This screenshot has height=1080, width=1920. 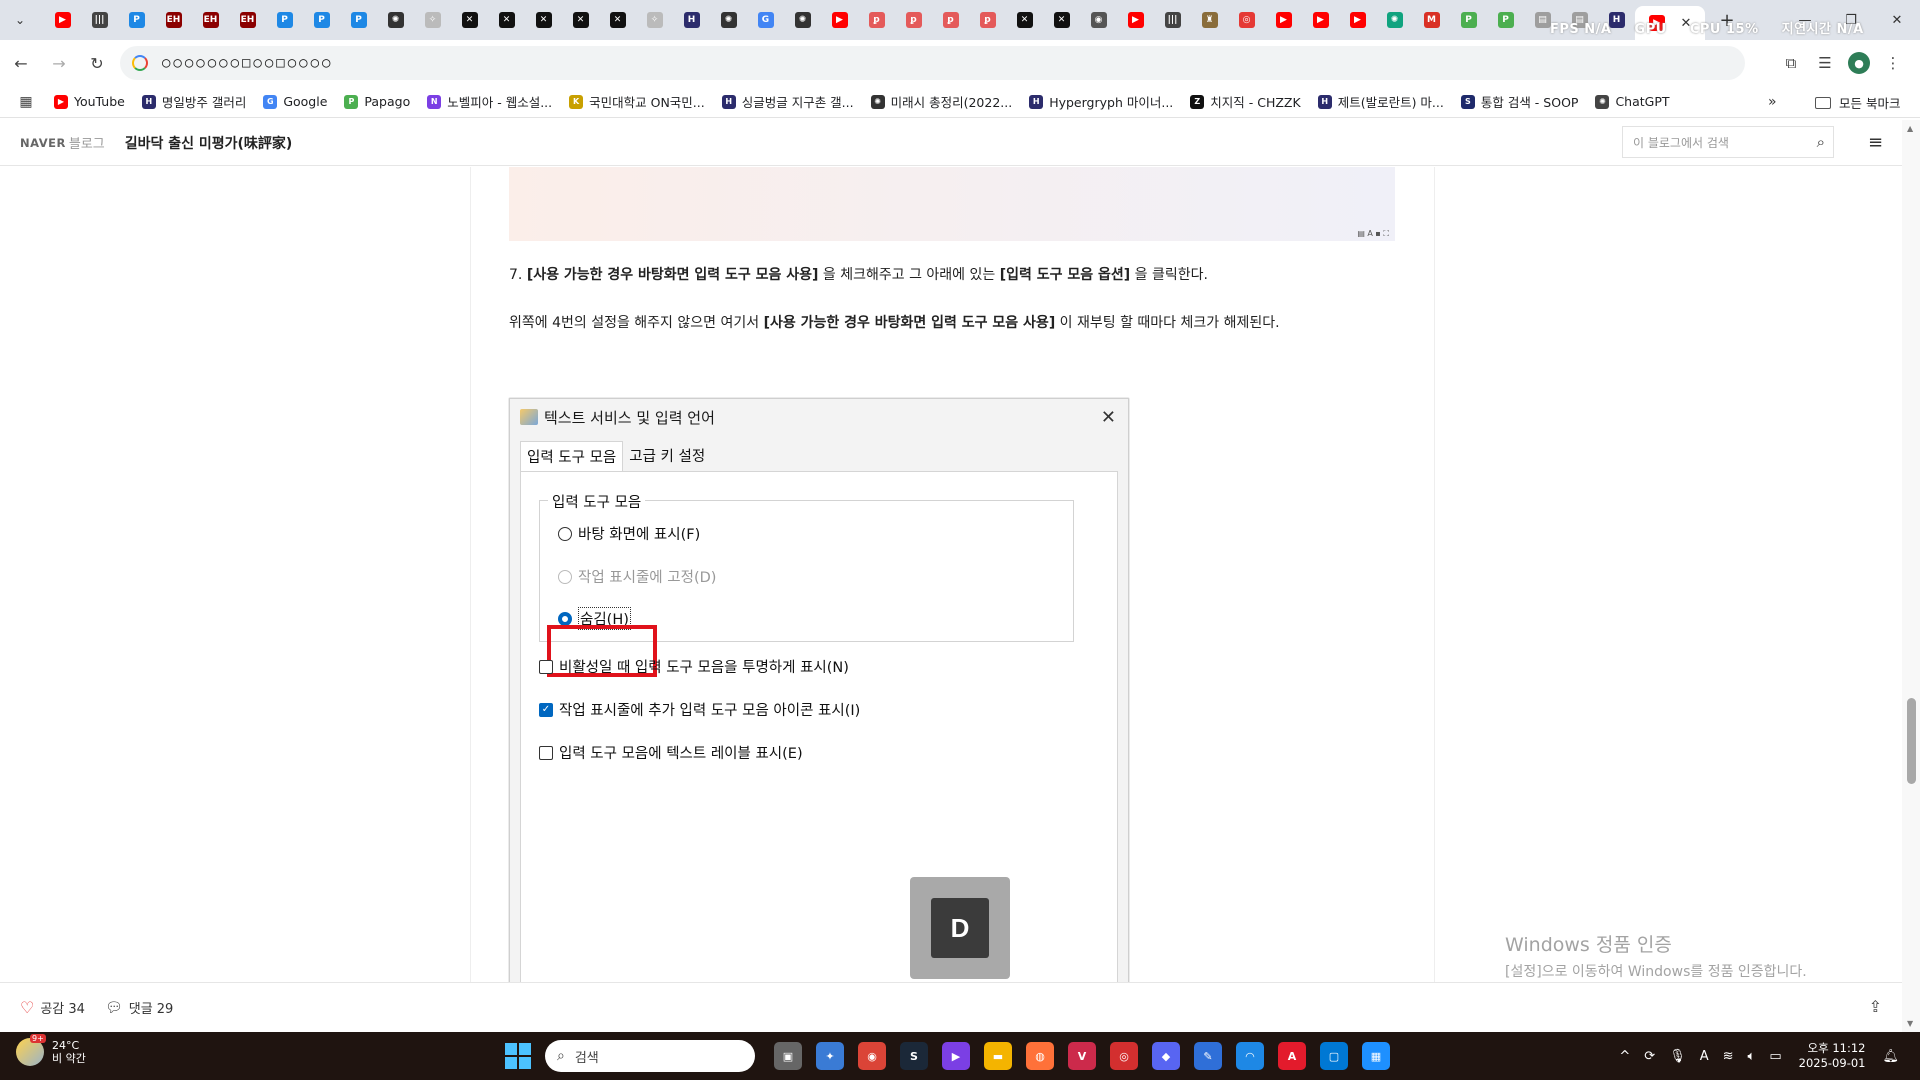 What do you see at coordinates (97, 63) in the screenshot?
I see `reload-icon: ↻` at bounding box center [97, 63].